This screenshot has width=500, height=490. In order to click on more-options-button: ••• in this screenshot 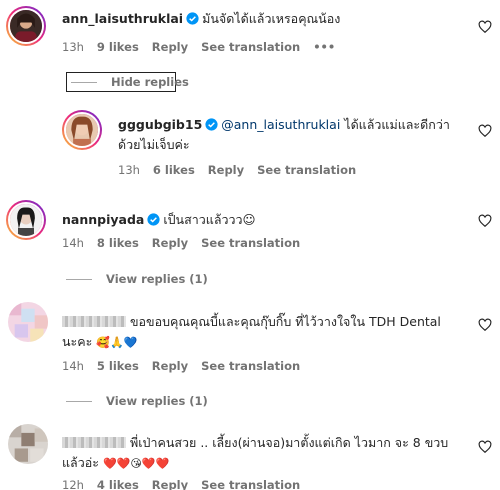, I will do `click(324, 47)`.